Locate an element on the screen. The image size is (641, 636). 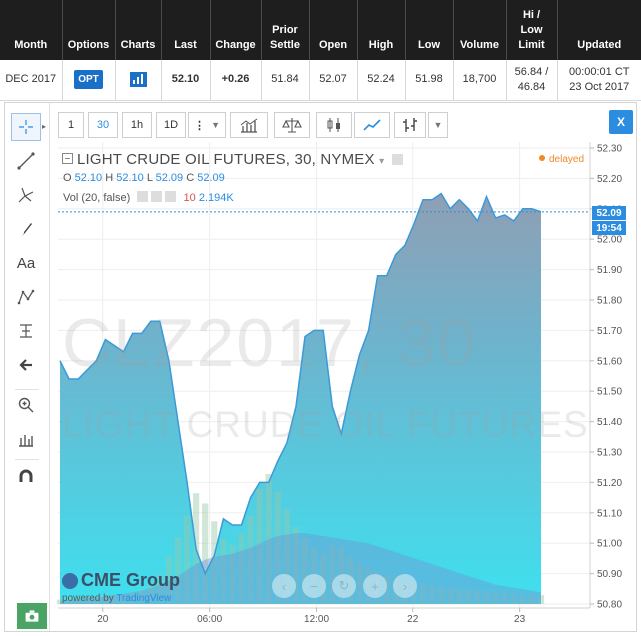
interval-1-button: 1 is located at coordinates (71, 125).